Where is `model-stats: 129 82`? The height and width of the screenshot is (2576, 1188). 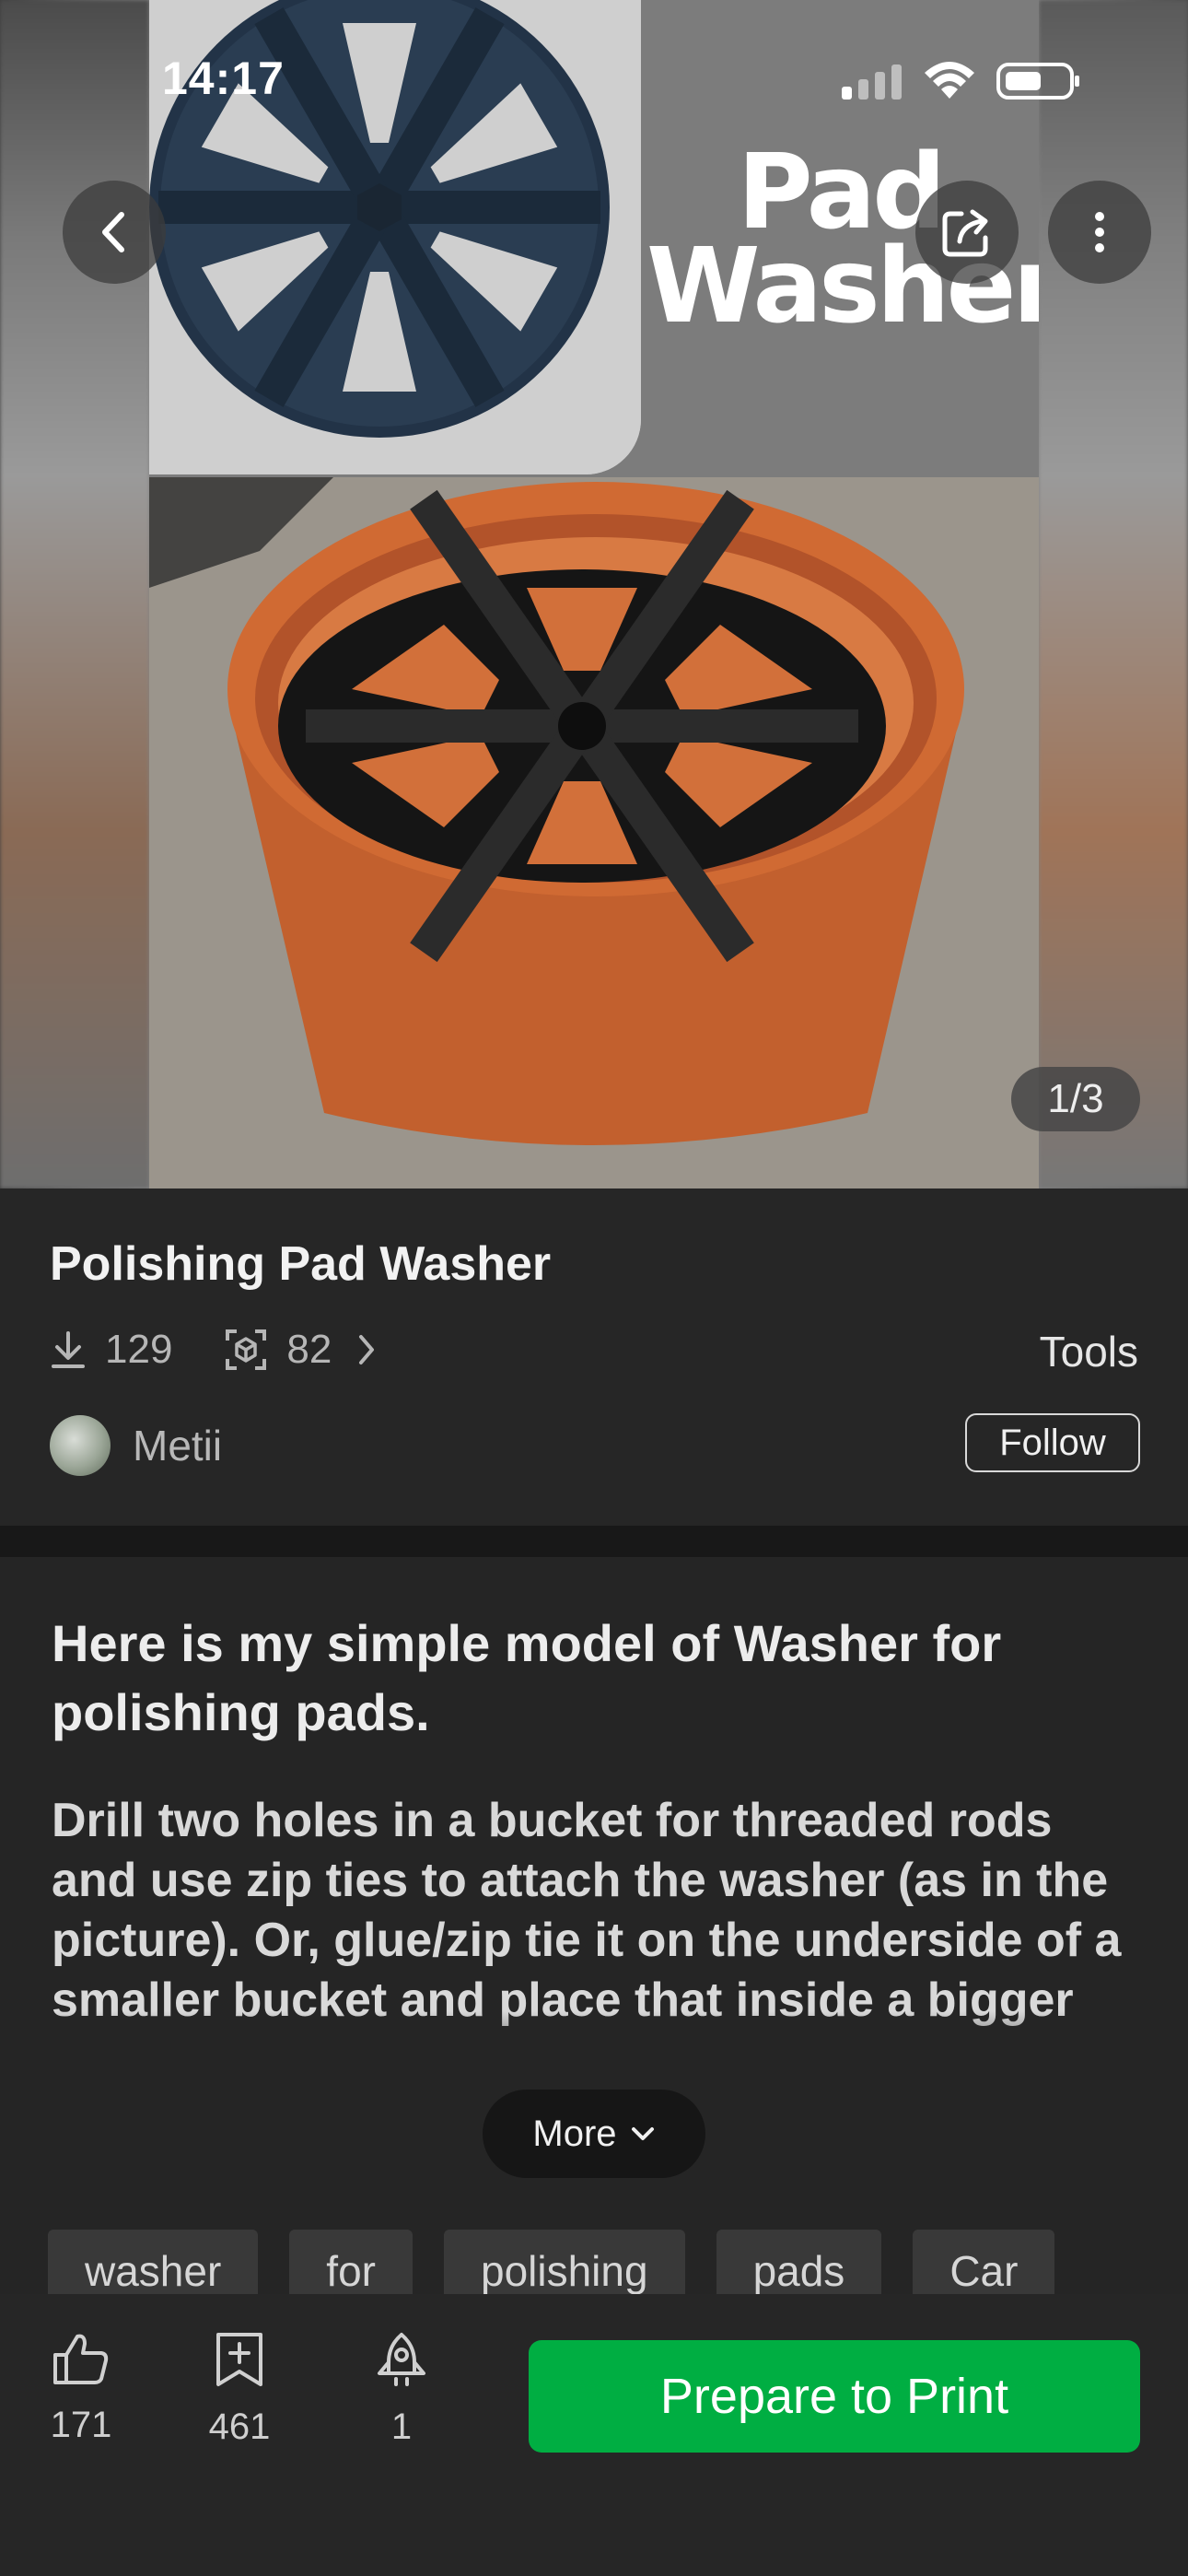 model-stats: 129 82 is located at coordinates (214, 1350).